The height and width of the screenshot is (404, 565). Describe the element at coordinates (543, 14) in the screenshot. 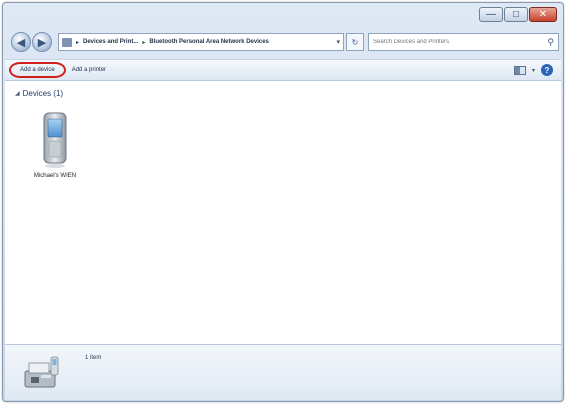

I see `close-button: ✕` at that location.